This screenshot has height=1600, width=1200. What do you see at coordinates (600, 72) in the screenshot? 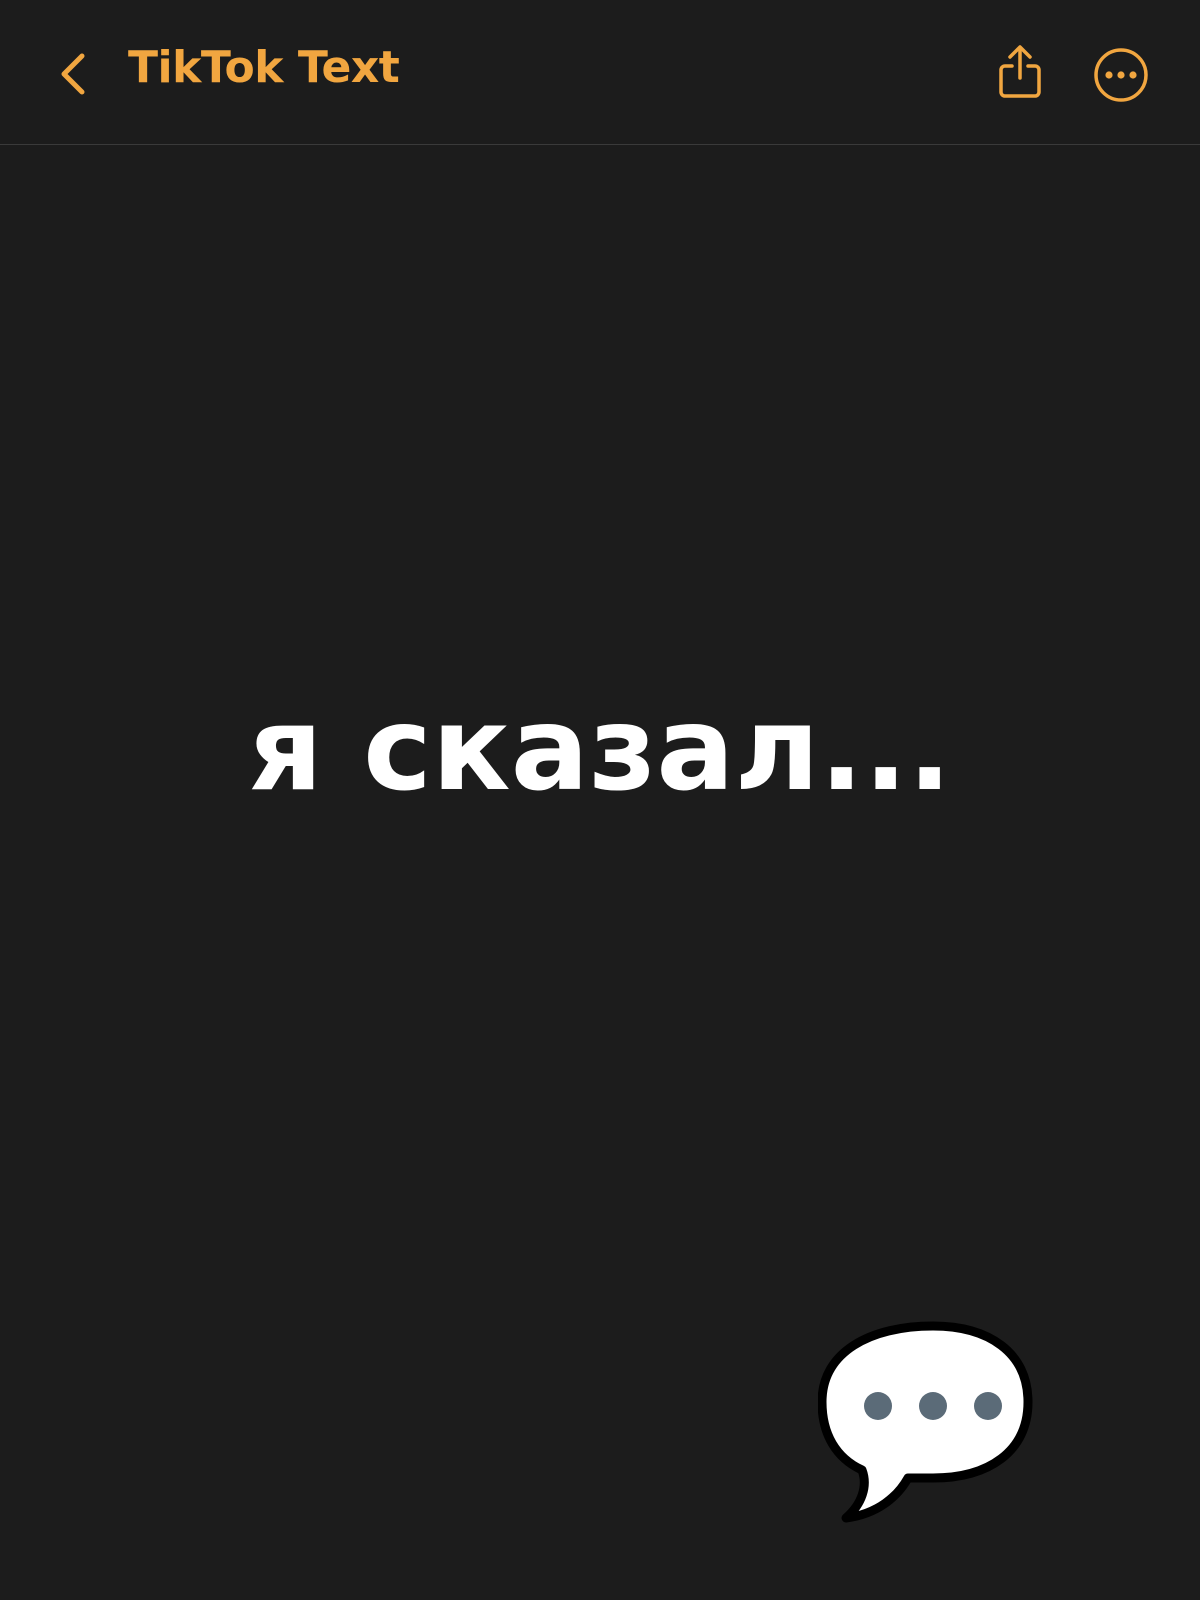
I see `navigation-bar: TikTok Text` at bounding box center [600, 72].